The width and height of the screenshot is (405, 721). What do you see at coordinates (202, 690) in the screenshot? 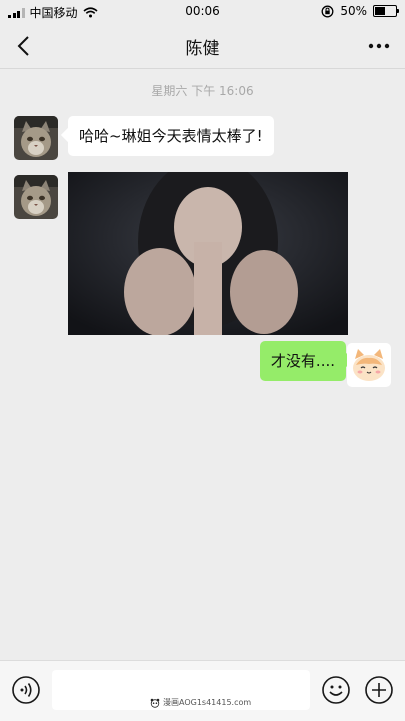
I see `input-bar` at bounding box center [202, 690].